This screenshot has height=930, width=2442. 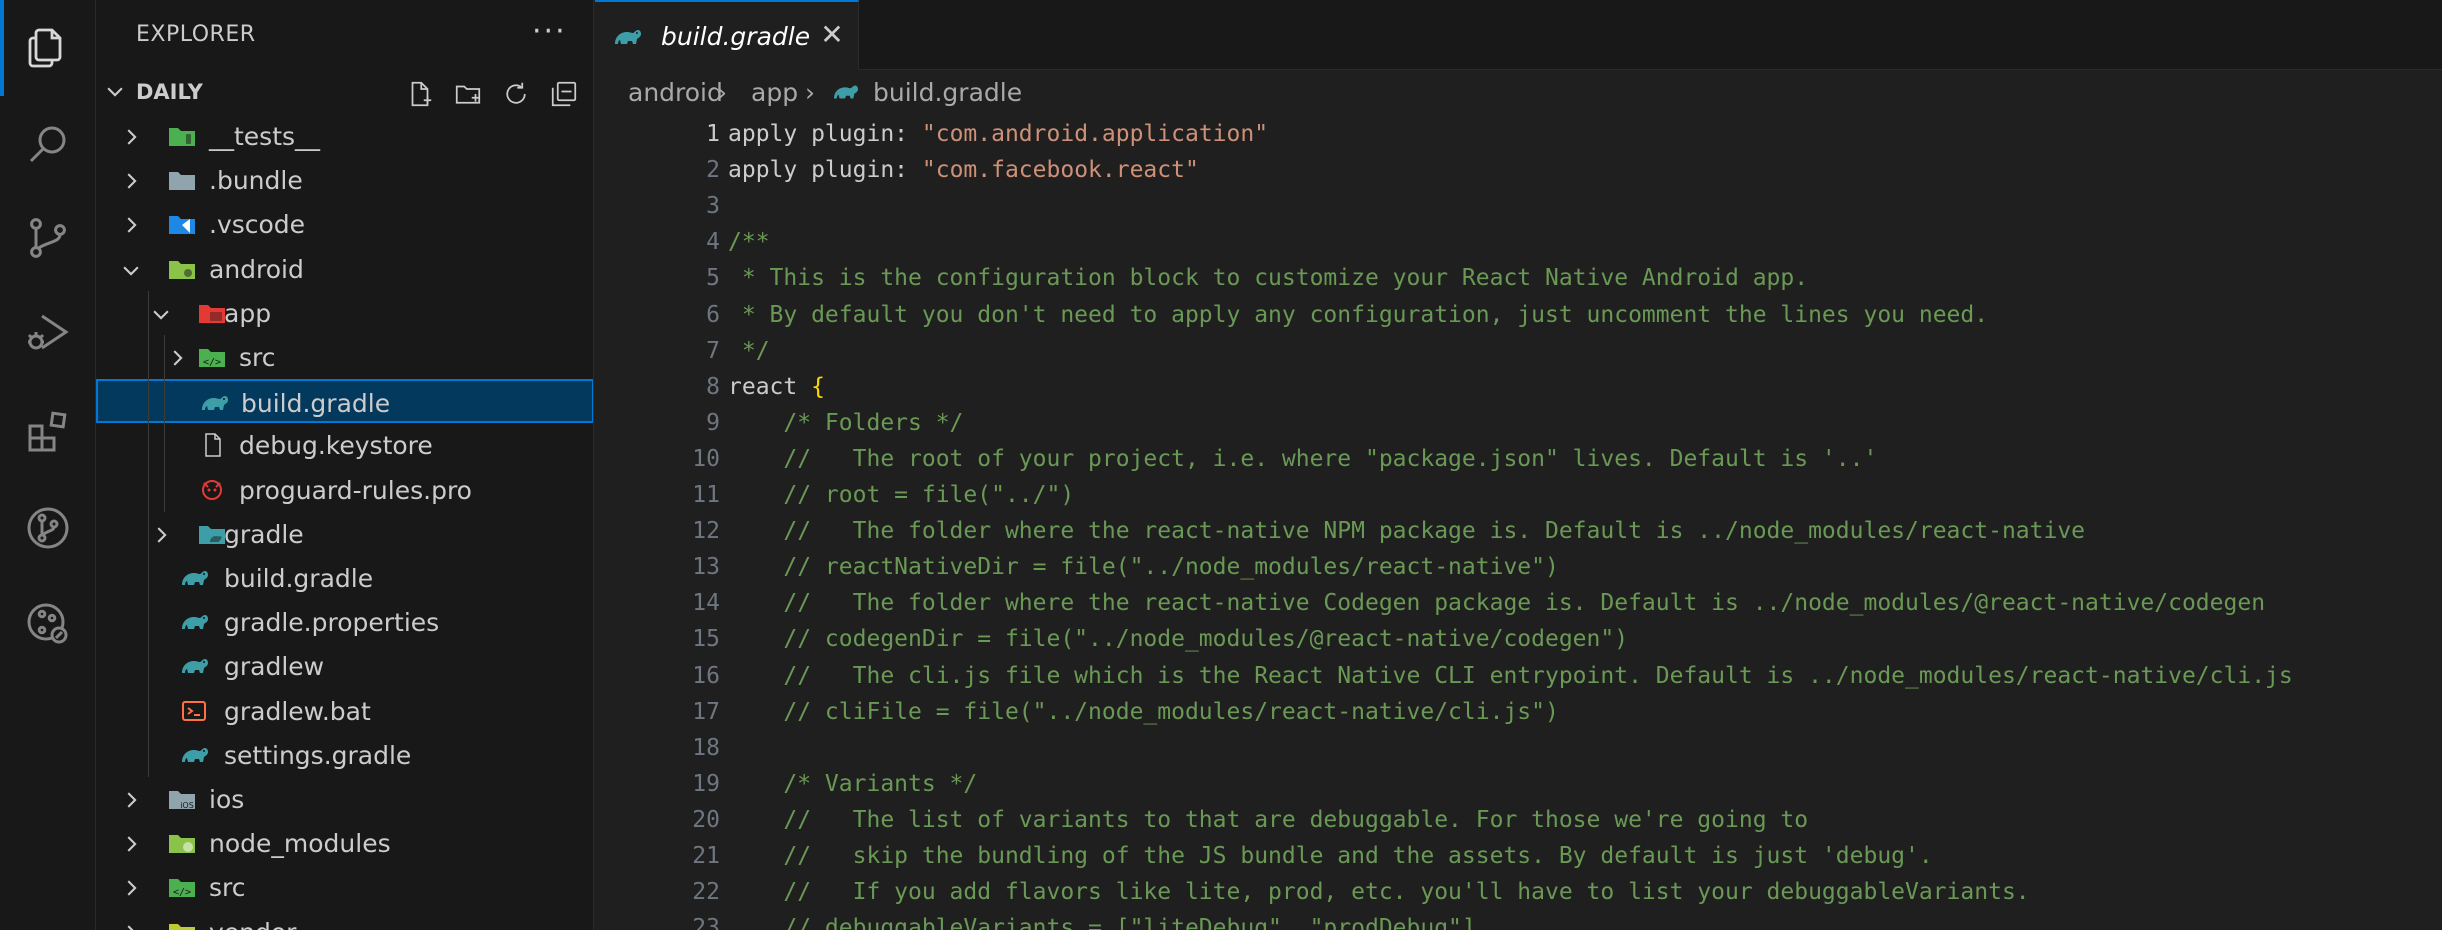 I want to click on line-content: /**, so click(x=749, y=242).